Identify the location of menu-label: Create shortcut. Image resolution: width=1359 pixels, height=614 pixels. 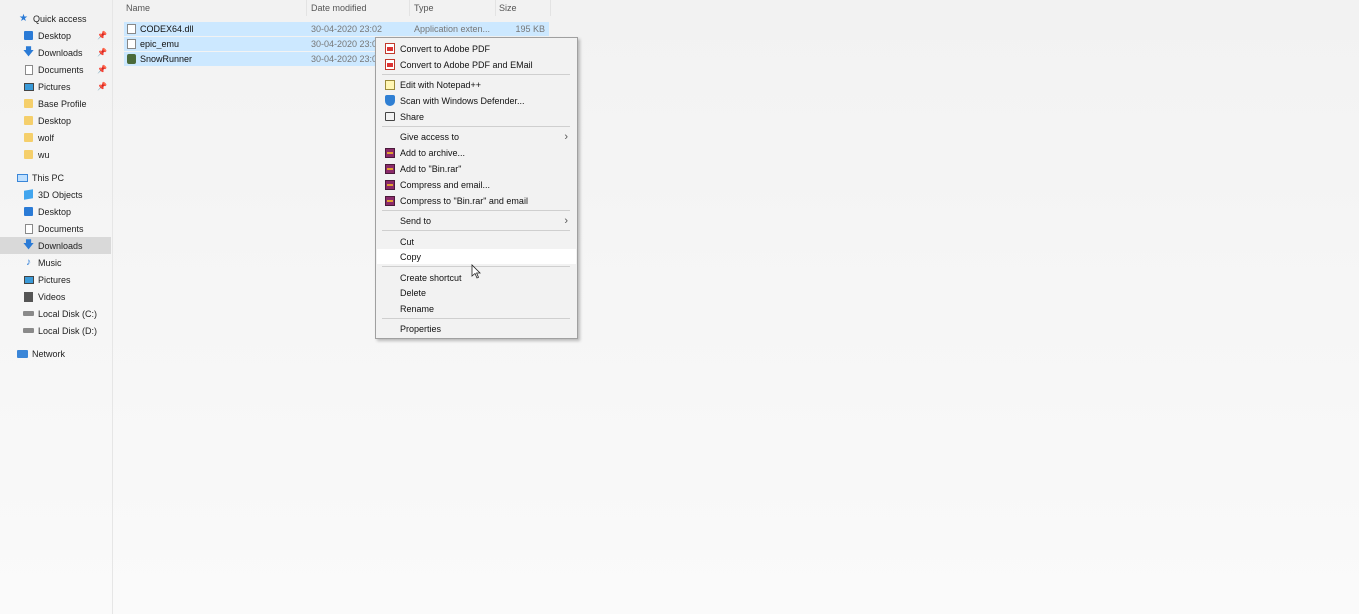
(431, 277).